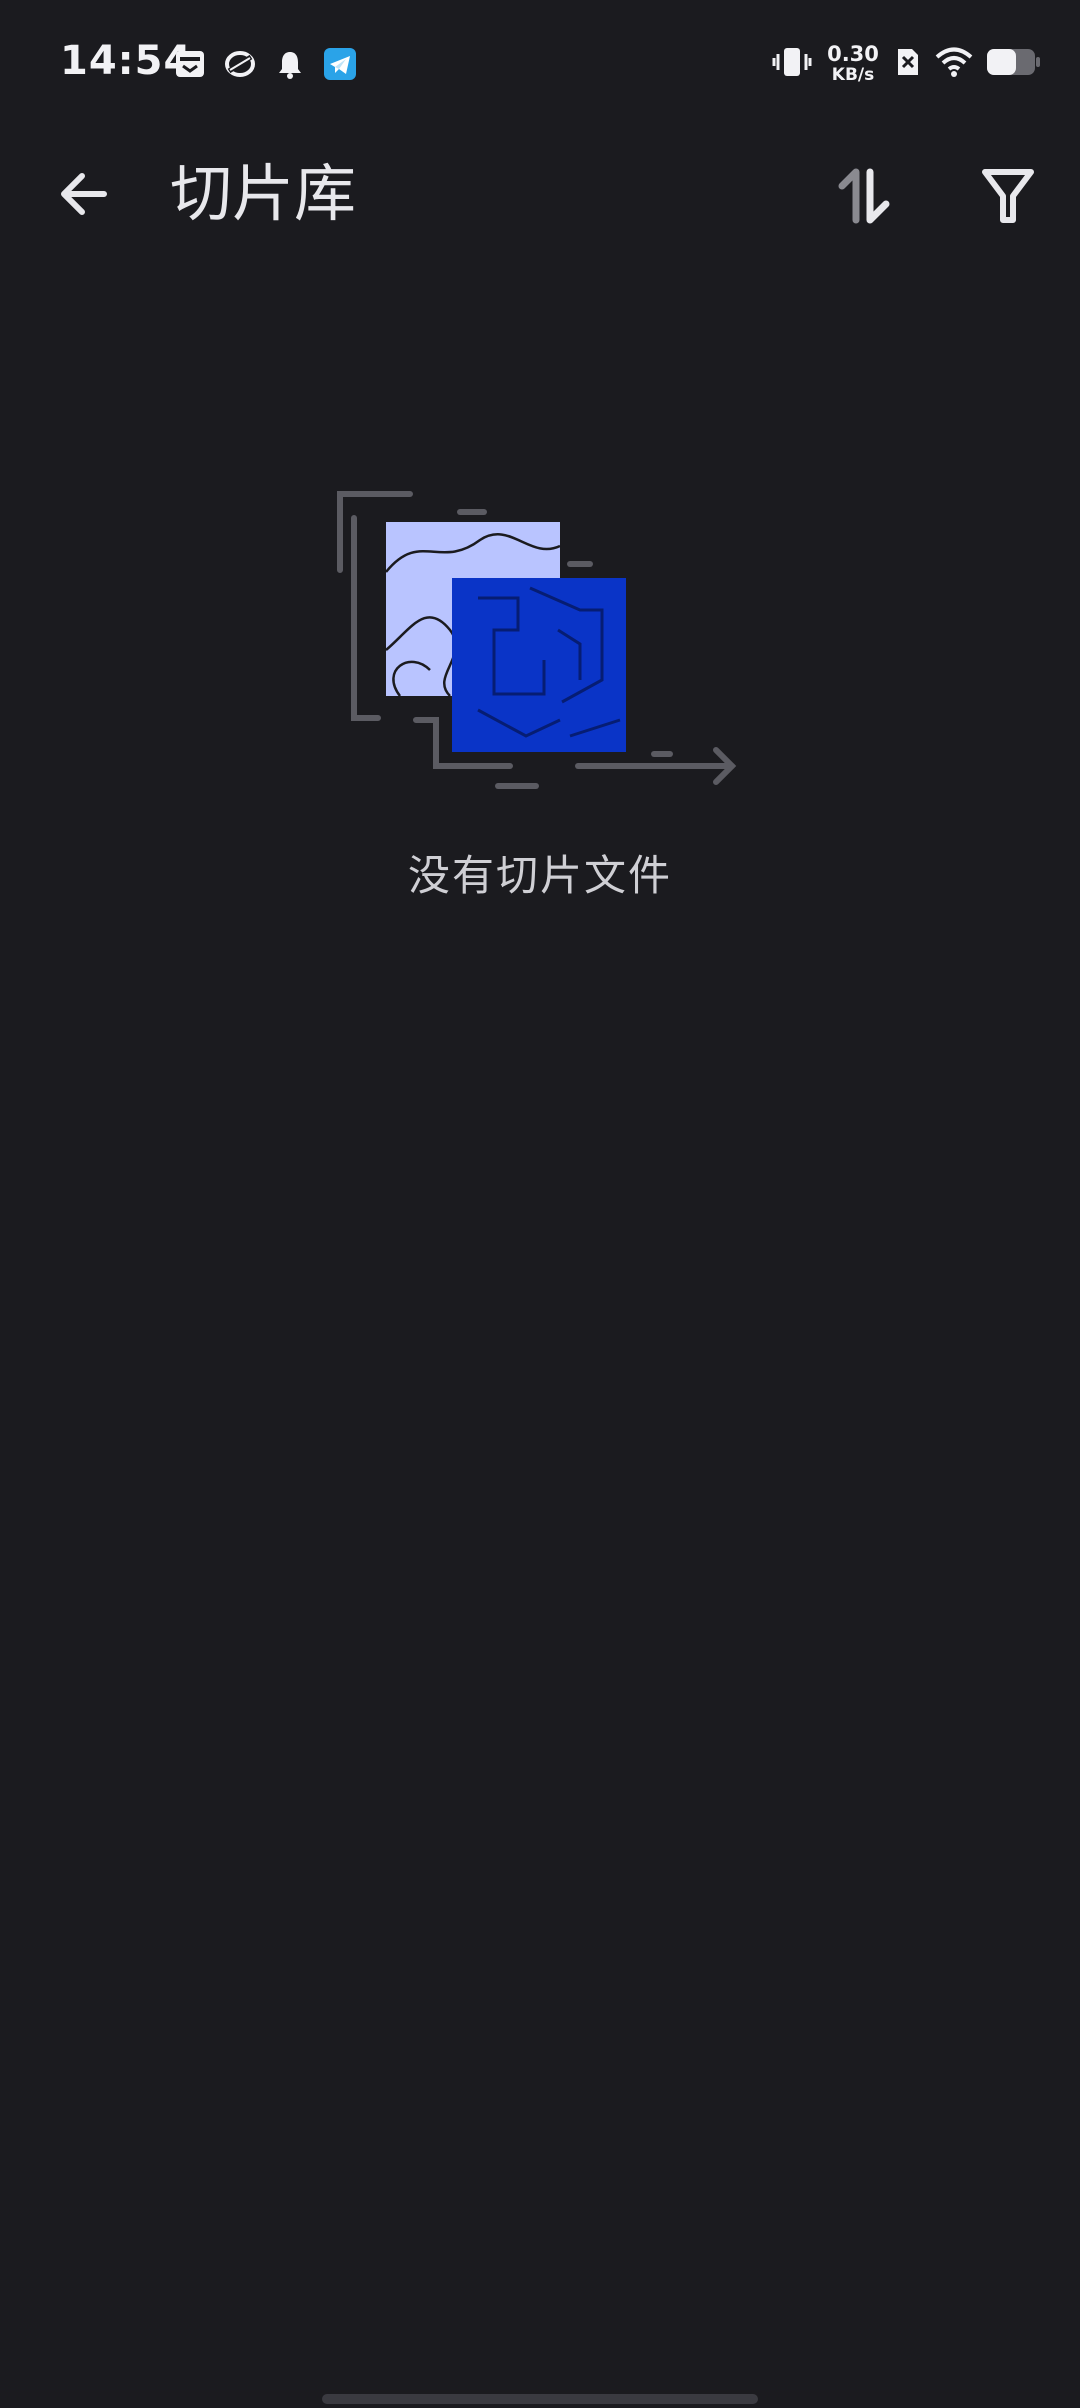 This screenshot has width=1080, height=2408. Describe the element at coordinates (537, 640) in the screenshot. I see `empty-slices-illustration` at that location.